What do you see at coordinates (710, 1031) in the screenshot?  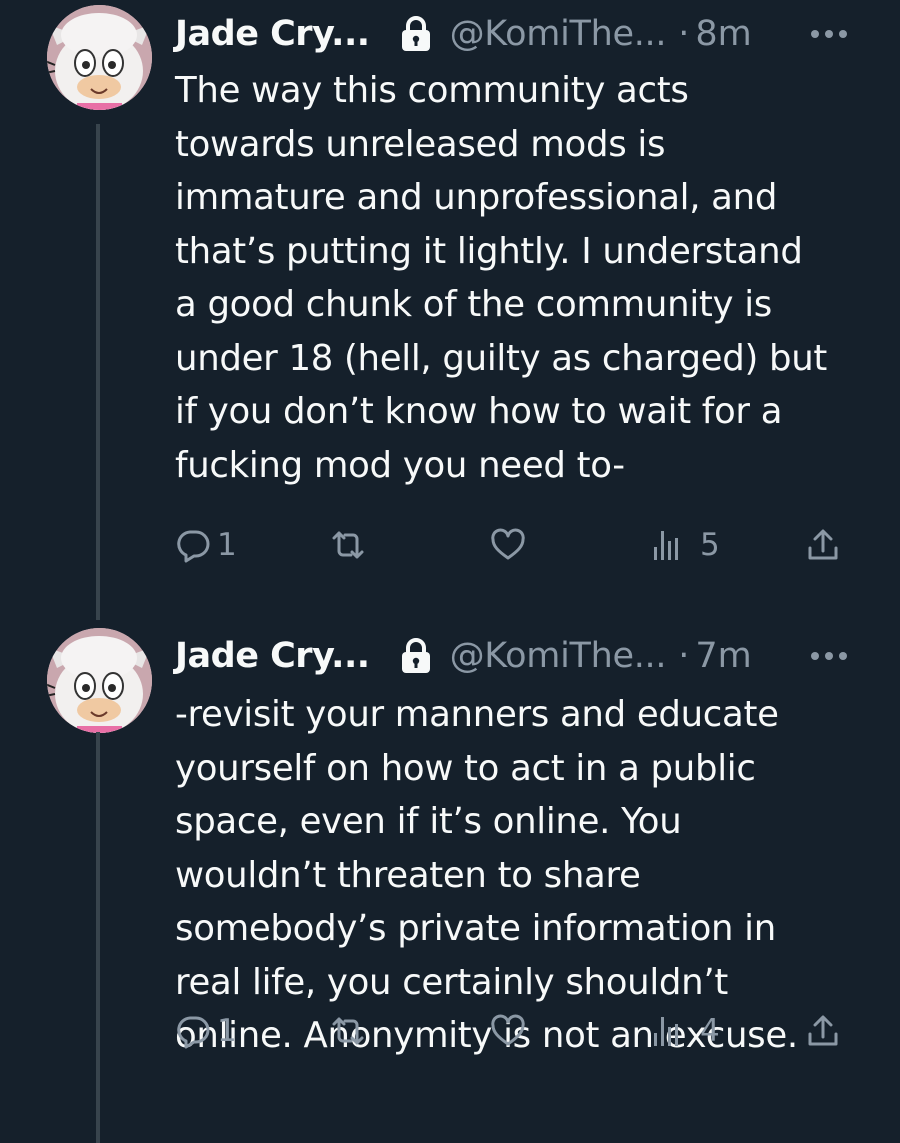 I see `views-count: 4` at bounding box center [710, 1031].